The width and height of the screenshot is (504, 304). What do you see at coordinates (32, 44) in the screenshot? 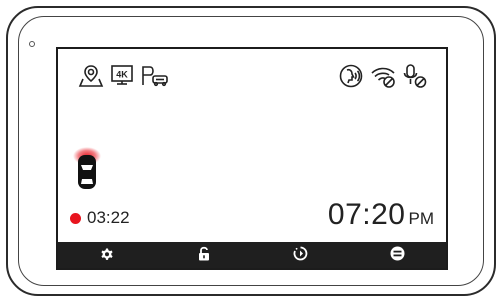
I see `status-led` at bounding box center [32, 44].